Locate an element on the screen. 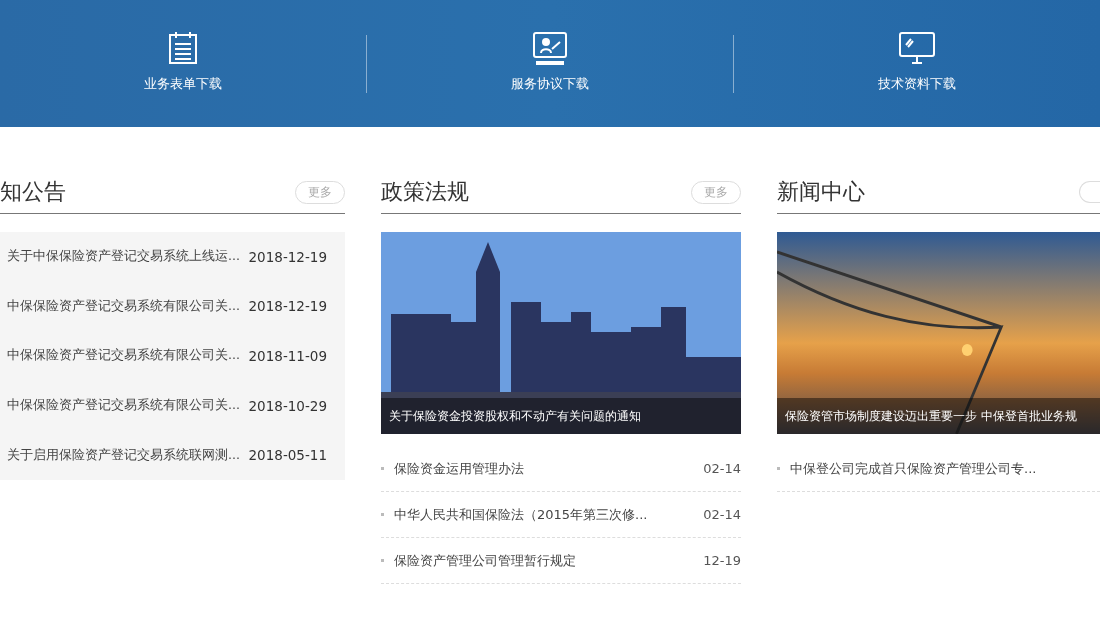 The width and height of the screenshot is (1100, 618). notice-item: 中保保险资产登记交易系统有限公司关... 2018-12-19 is located at coordinates (176, 306).